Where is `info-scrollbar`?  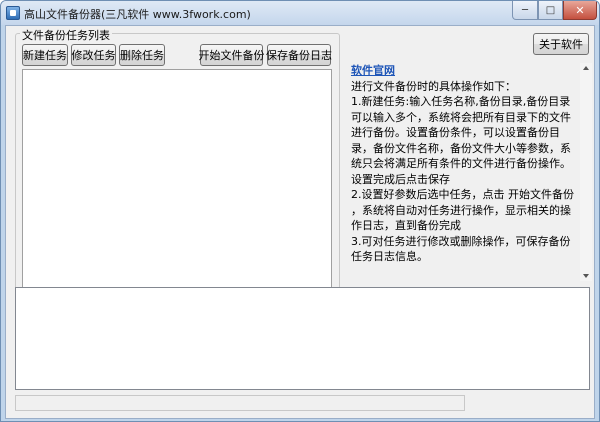 info-scrollbar is located at coordinates (586, 172).